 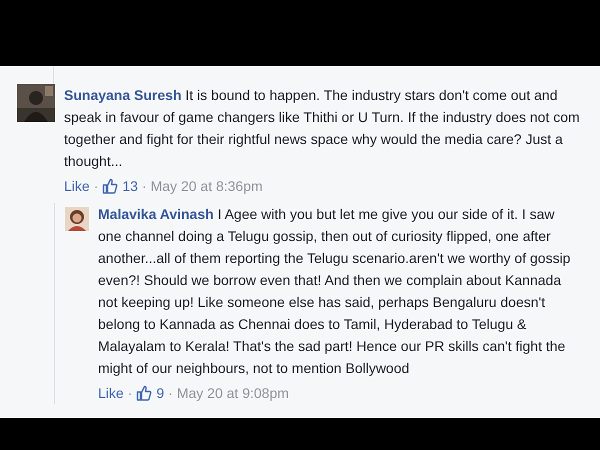 What do you see at coordinates (206, 186) in the screenshot?
I see `comment-time: May 20 at 8:36pm` at bounding box center [206, 186].